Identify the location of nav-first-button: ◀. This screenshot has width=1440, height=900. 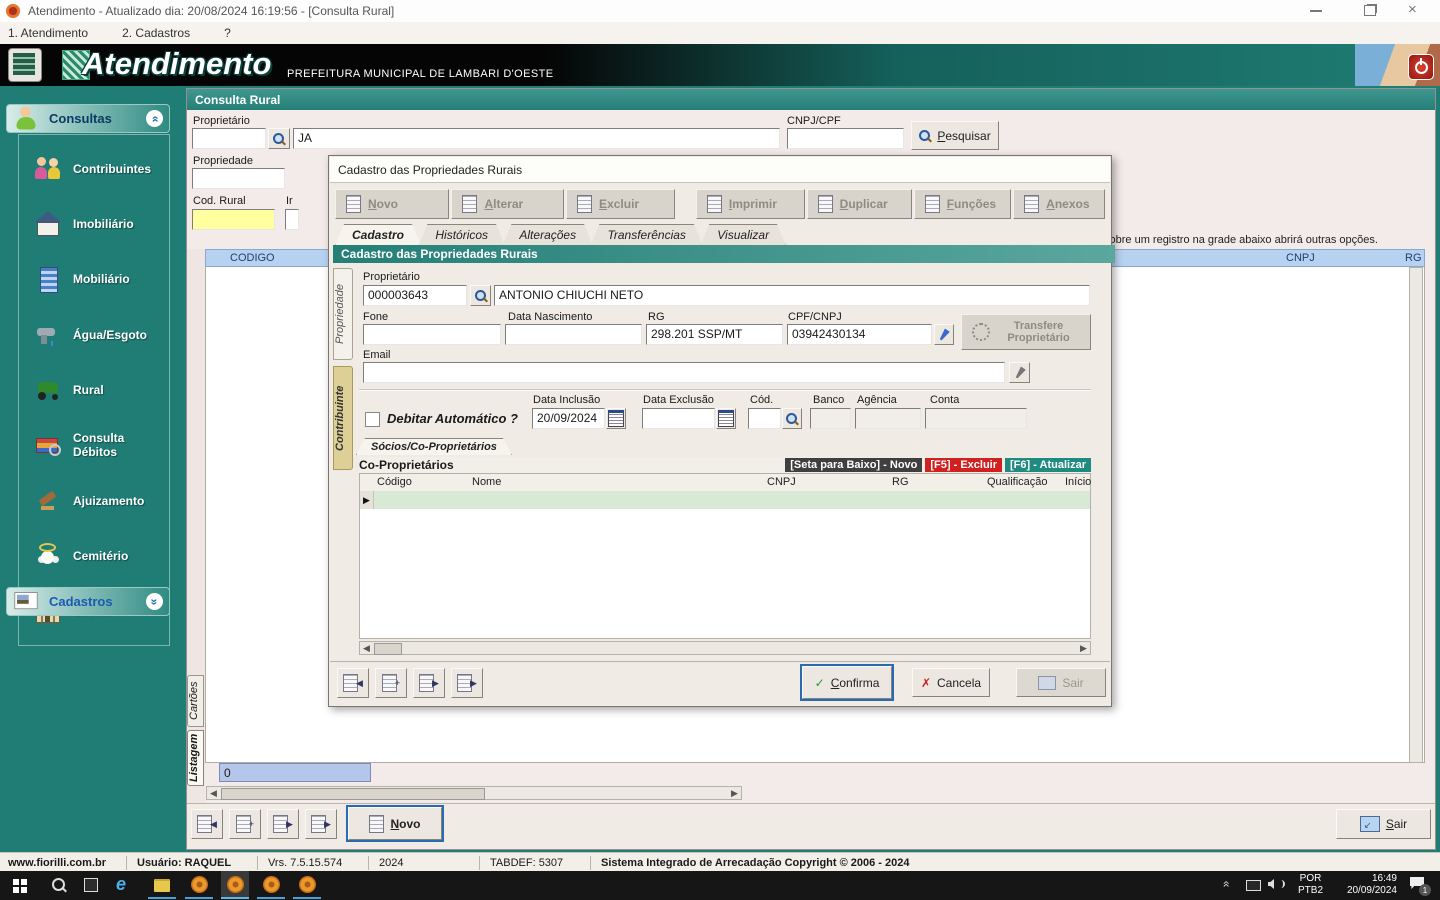
(207, 824).